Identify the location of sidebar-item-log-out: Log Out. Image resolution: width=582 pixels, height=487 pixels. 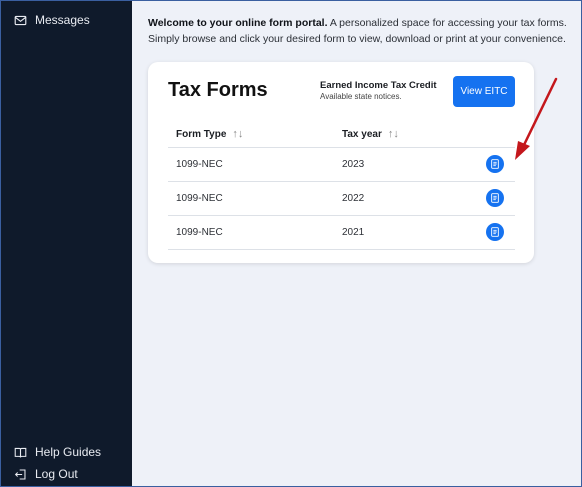
(66, 474).